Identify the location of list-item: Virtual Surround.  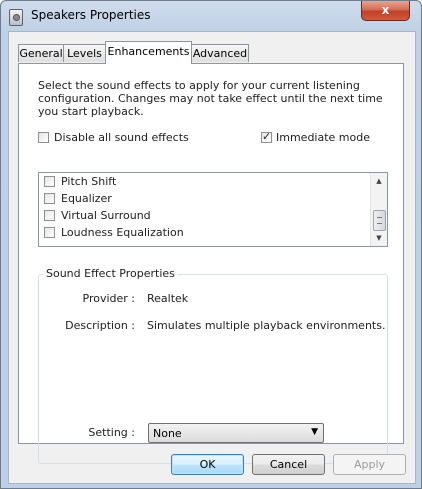
(204, 215).